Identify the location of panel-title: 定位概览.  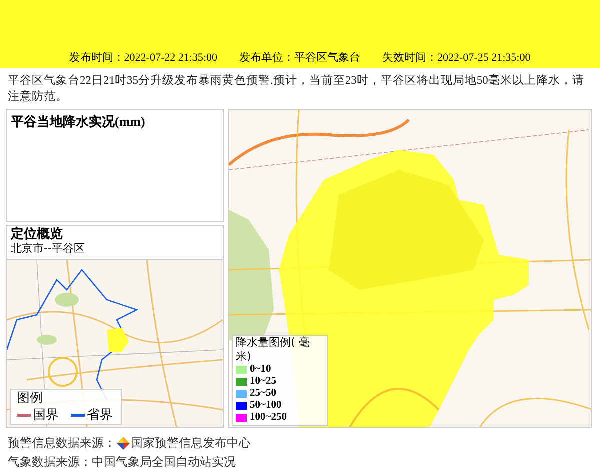
(37, 235).